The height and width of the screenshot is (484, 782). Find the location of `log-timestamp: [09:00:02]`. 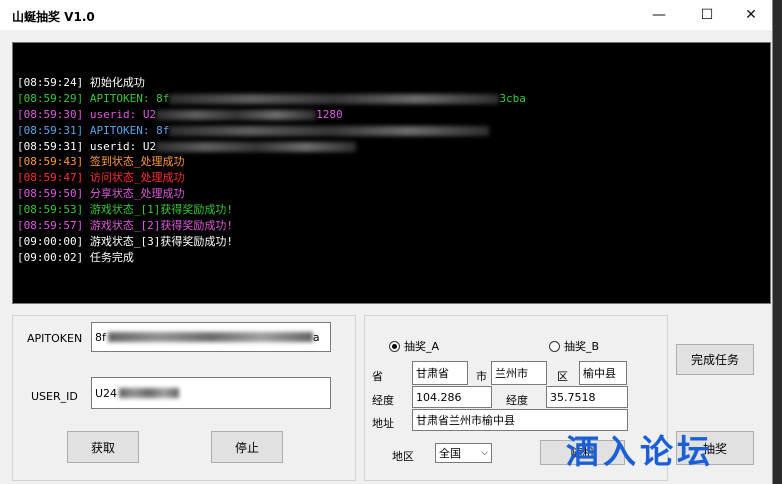

log-timestamp: [09:00:02] is located at coordinates (53, 257).